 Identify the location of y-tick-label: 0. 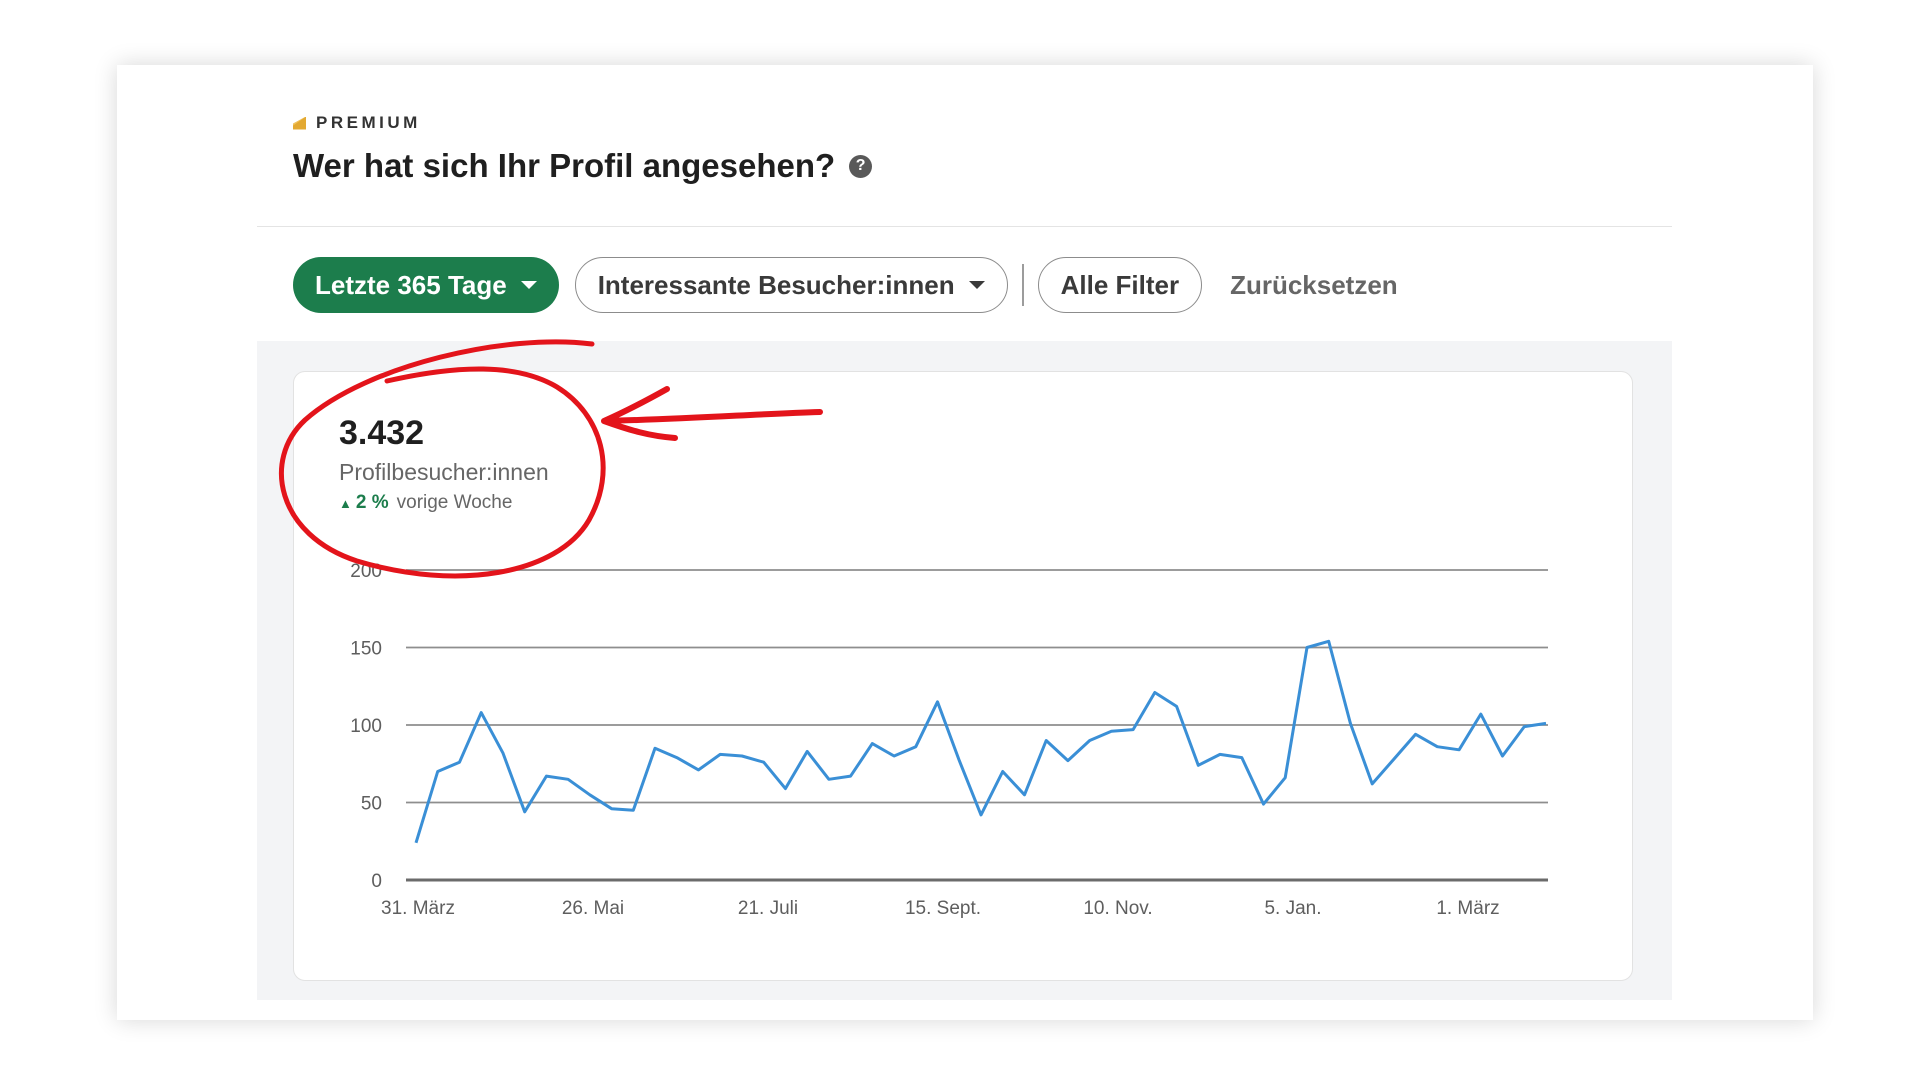
(376, 881).